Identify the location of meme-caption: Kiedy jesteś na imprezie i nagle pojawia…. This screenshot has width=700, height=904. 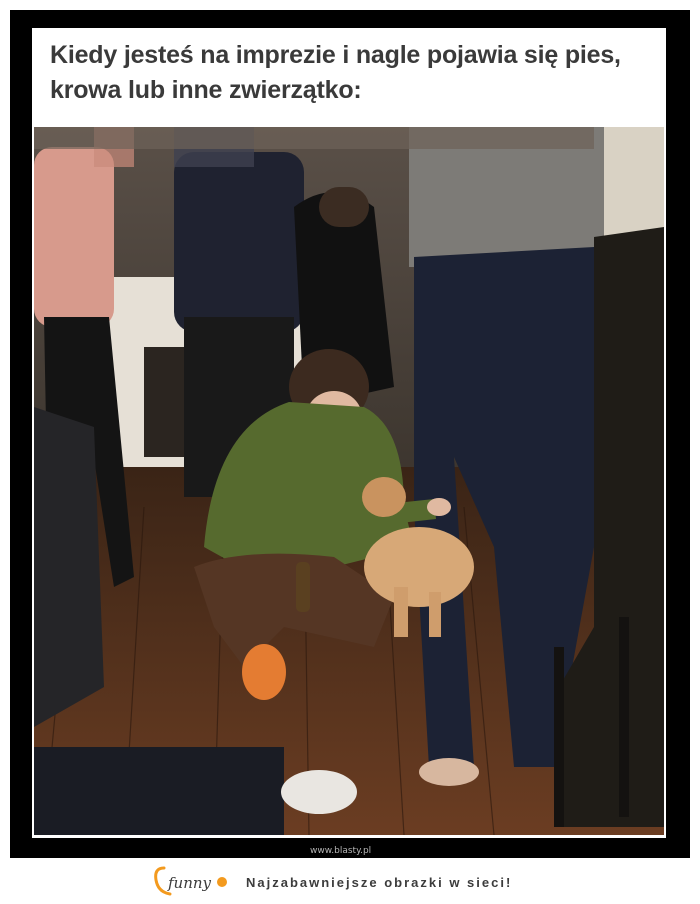
(335, 72).